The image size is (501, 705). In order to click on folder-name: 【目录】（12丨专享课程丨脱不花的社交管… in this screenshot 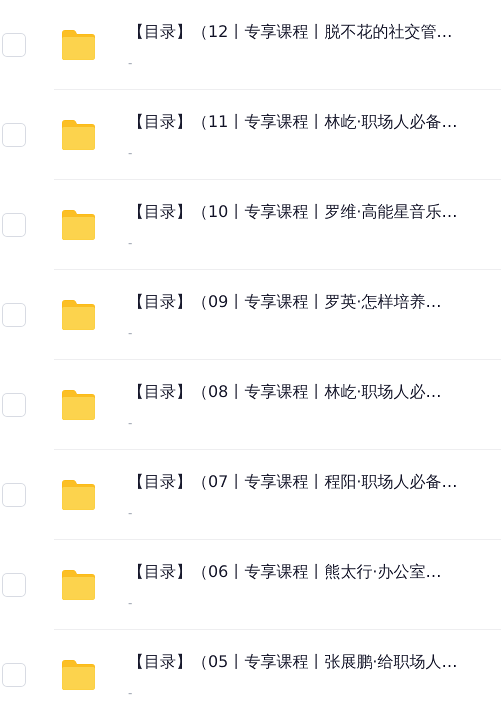, I will do `click(290, 32)`.